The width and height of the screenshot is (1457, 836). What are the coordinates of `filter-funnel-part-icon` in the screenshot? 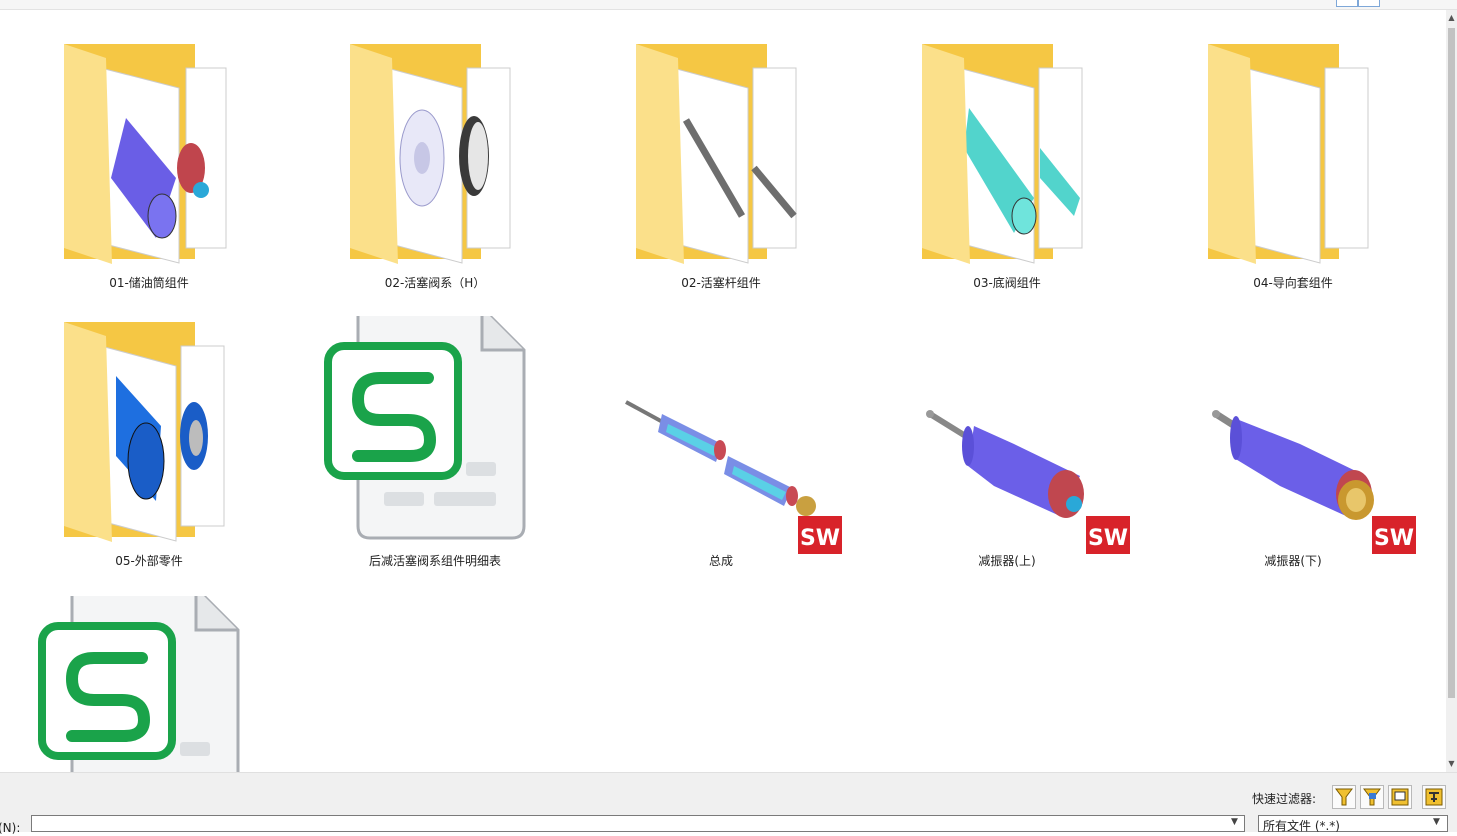 It's located at (1344, 797).